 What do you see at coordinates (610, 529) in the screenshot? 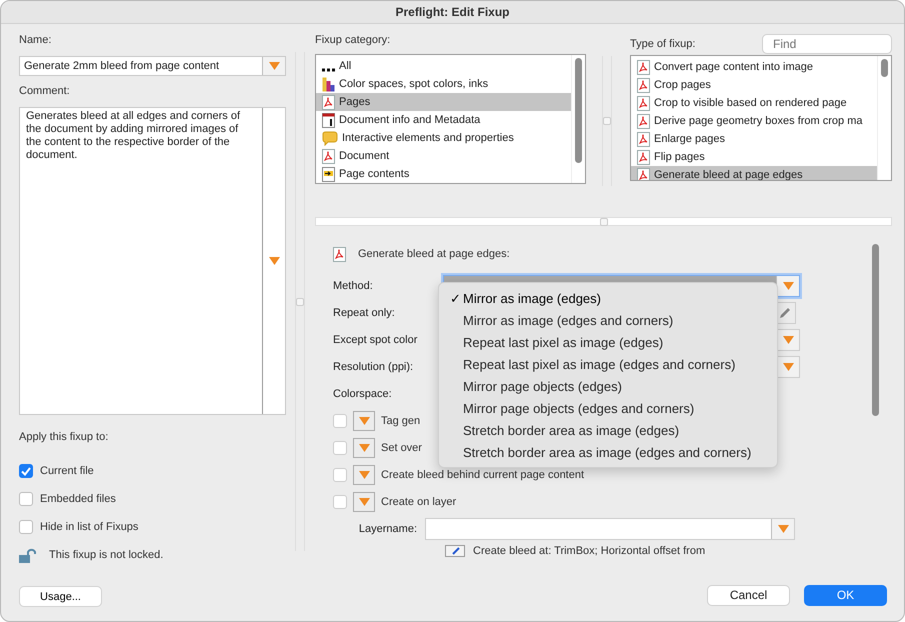
I see `layername-field` at bounding box center [610, 529].